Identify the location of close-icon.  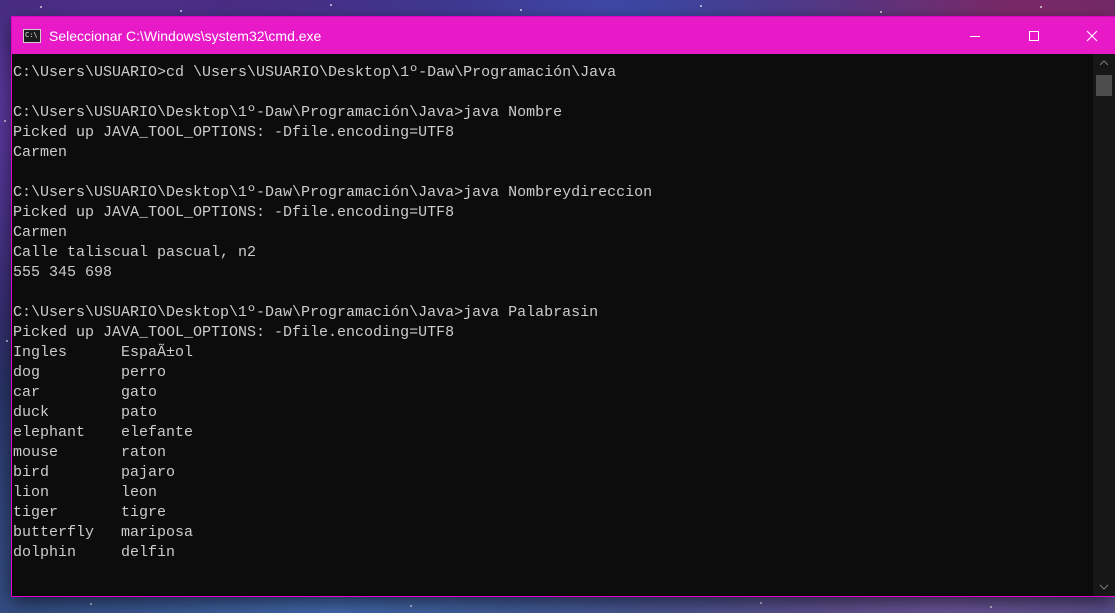
(1092, 35).